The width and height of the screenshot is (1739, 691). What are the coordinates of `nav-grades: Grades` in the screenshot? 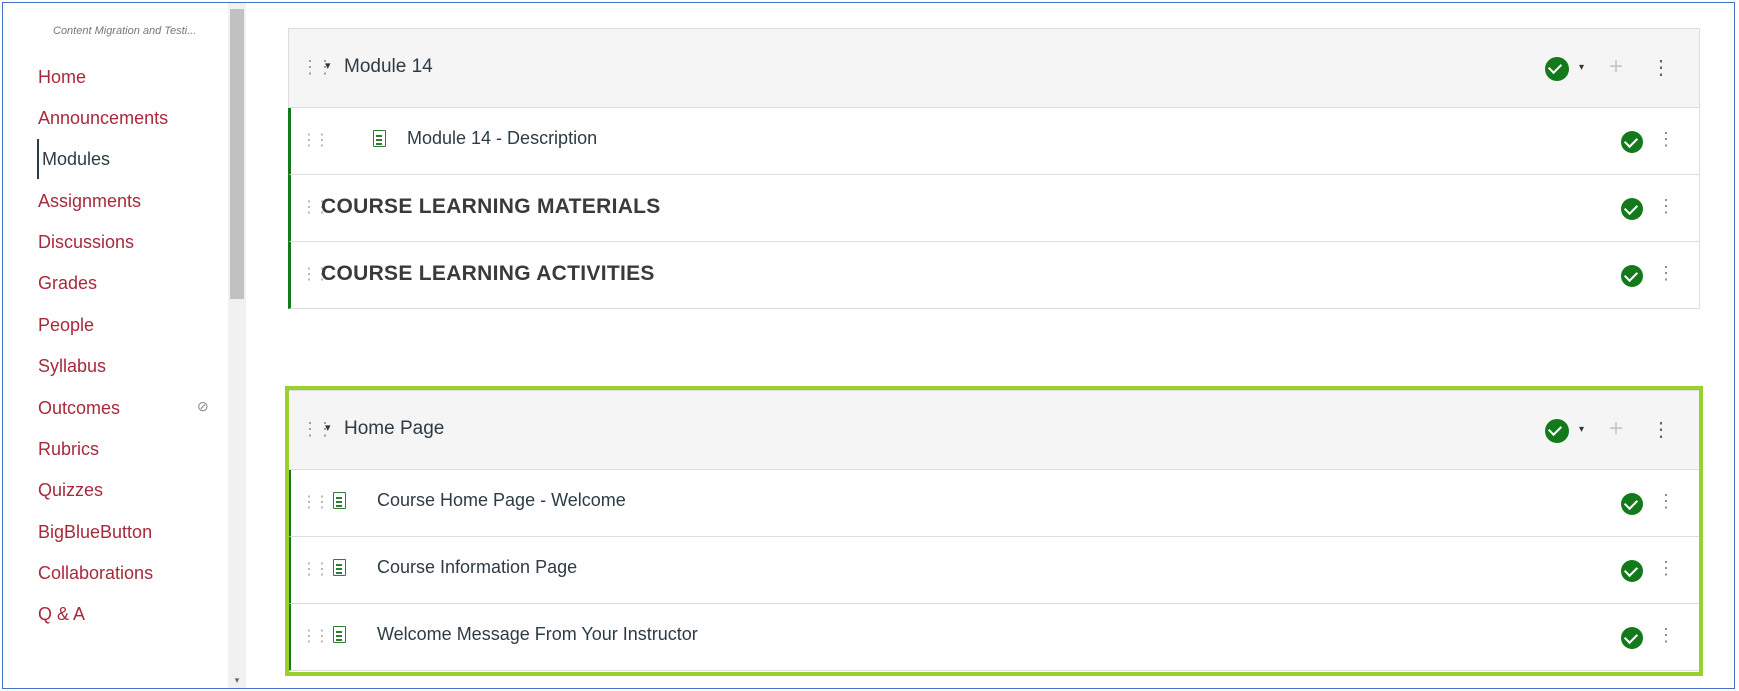 It's located at (67, 283).